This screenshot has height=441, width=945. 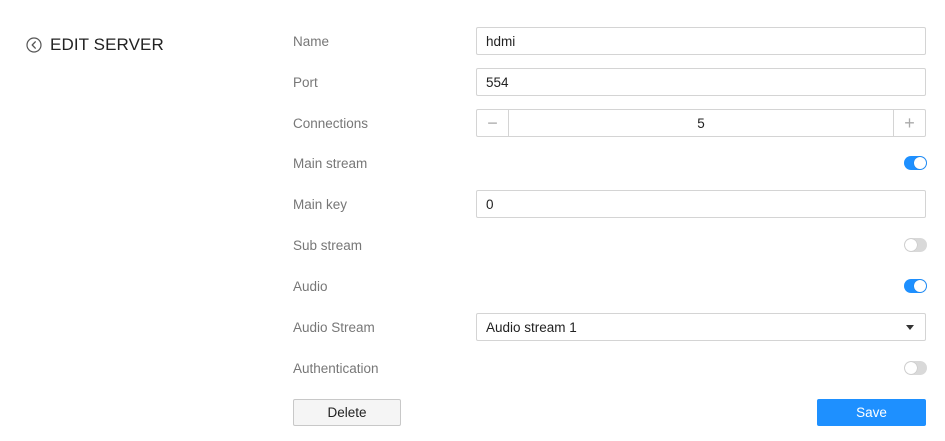 I want to click on port-input, so click(x=701, y=82).